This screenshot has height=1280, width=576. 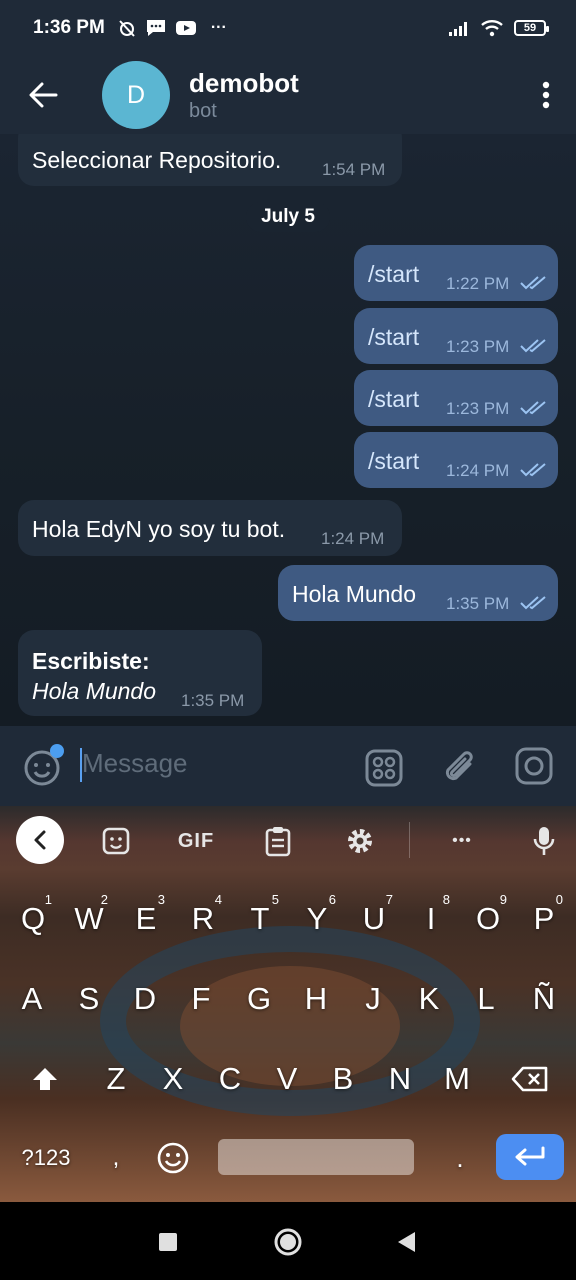 I want to click on key-label: F, so click(x=201, y=998).